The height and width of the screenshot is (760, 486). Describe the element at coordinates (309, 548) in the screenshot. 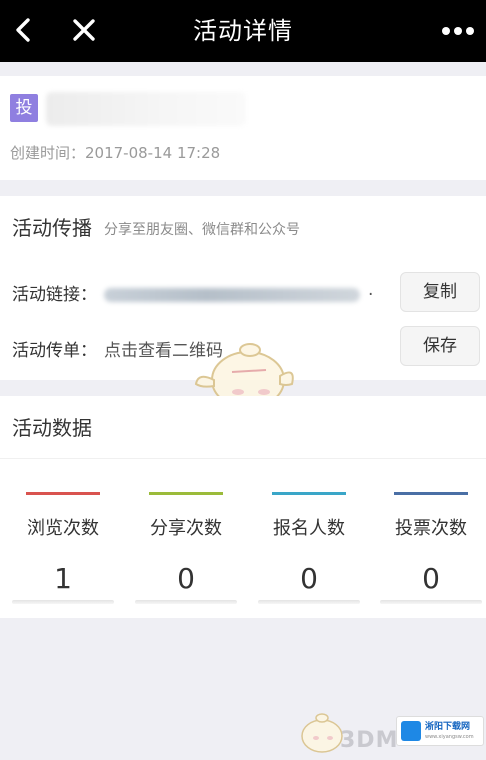

I see `stat-signups: 报名人数 0` at that location.